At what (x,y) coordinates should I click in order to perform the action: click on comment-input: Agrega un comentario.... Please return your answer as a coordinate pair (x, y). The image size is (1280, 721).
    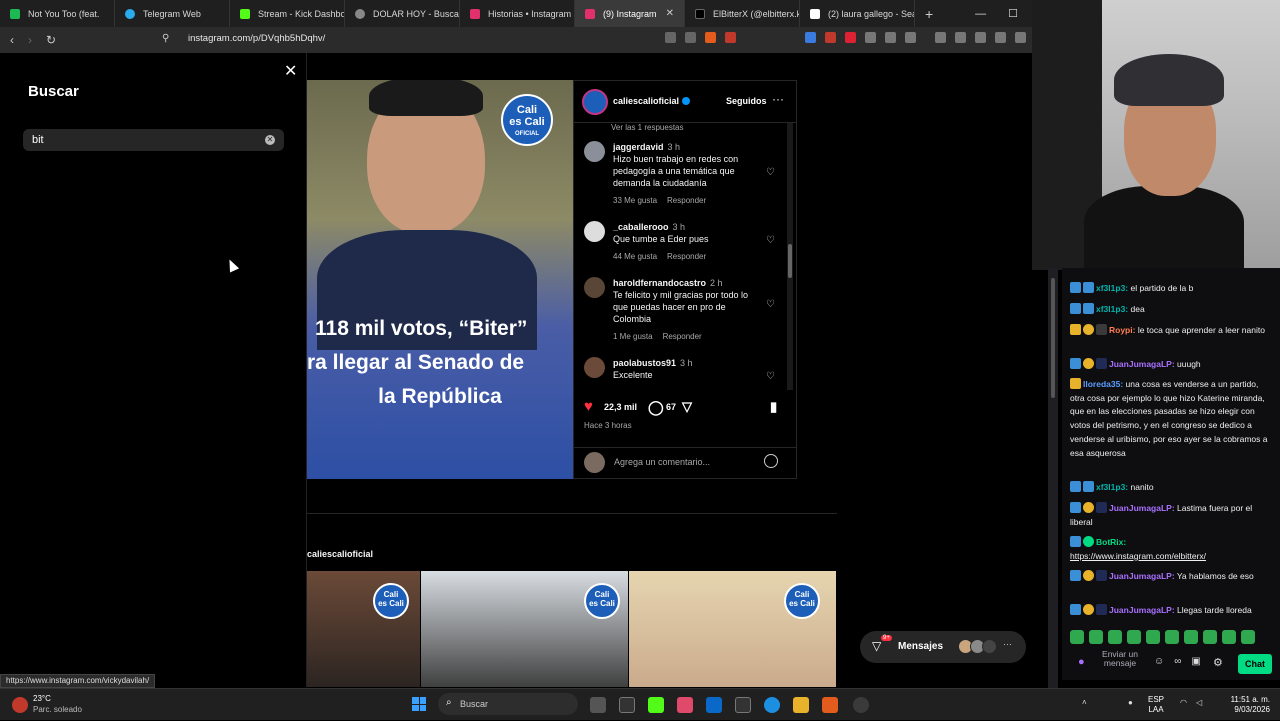
    Looking at the image, I should click on (662, 462).